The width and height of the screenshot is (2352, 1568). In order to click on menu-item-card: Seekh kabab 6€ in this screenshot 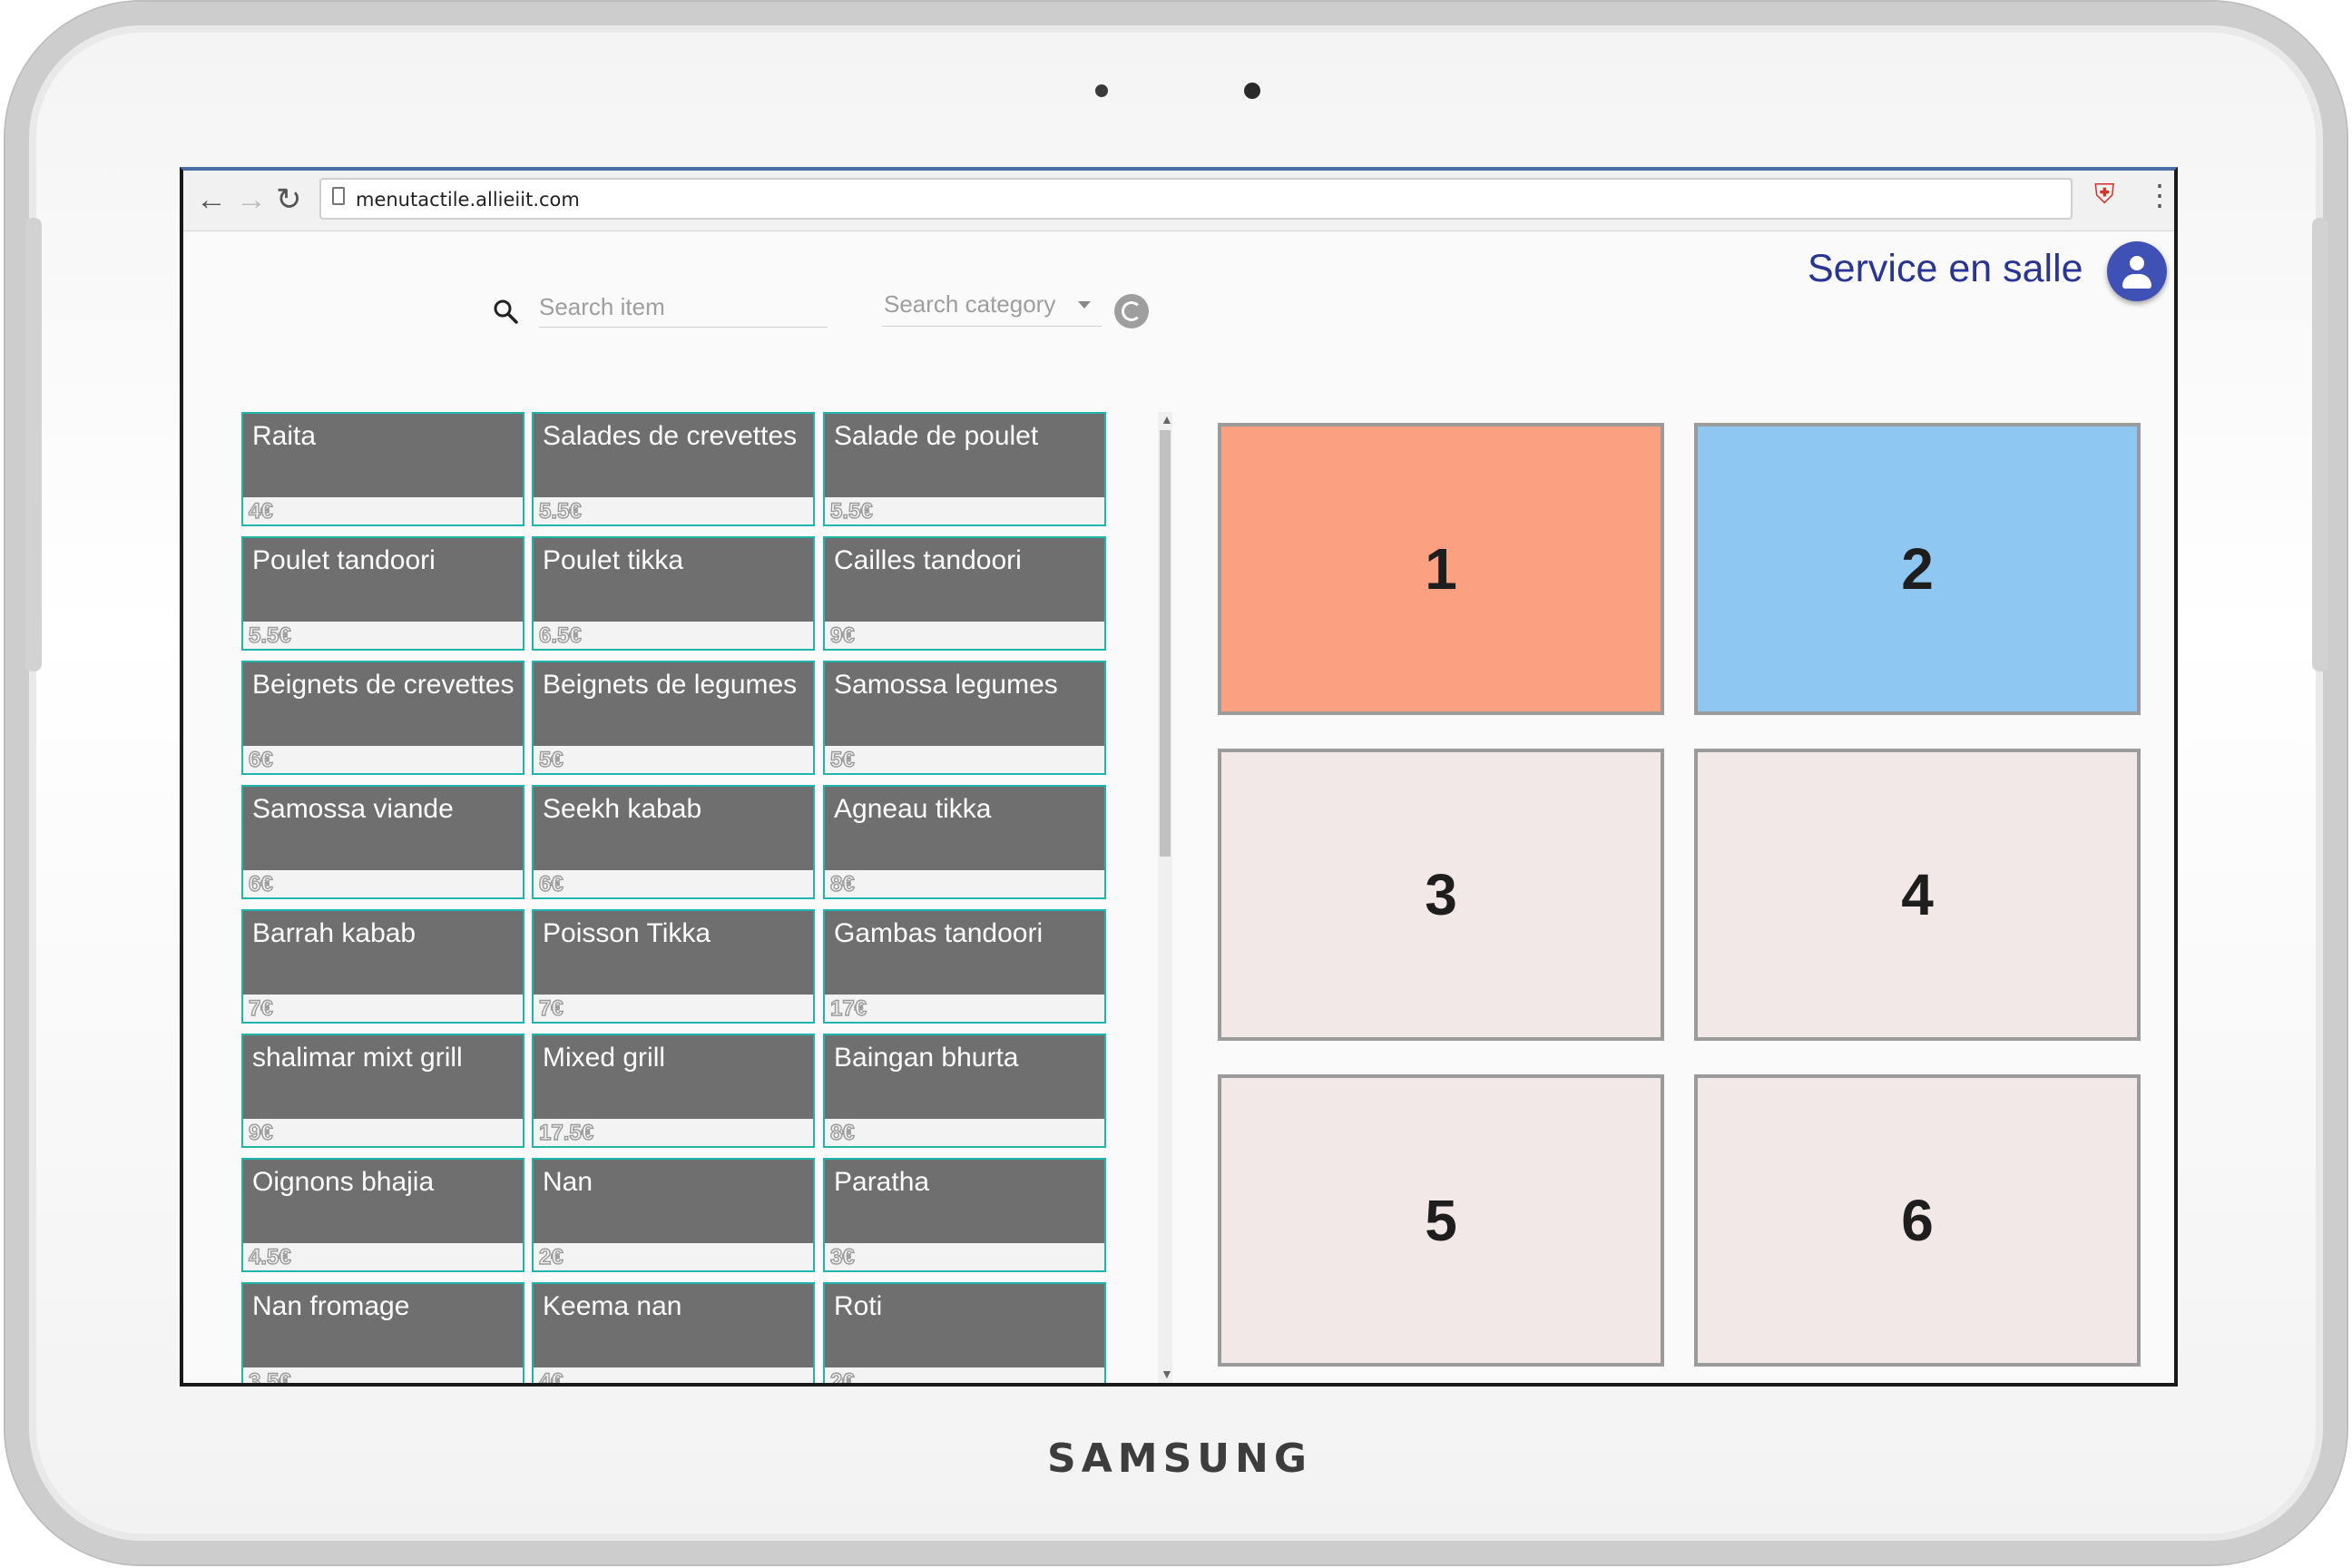, I will do `click(673, 842)`.